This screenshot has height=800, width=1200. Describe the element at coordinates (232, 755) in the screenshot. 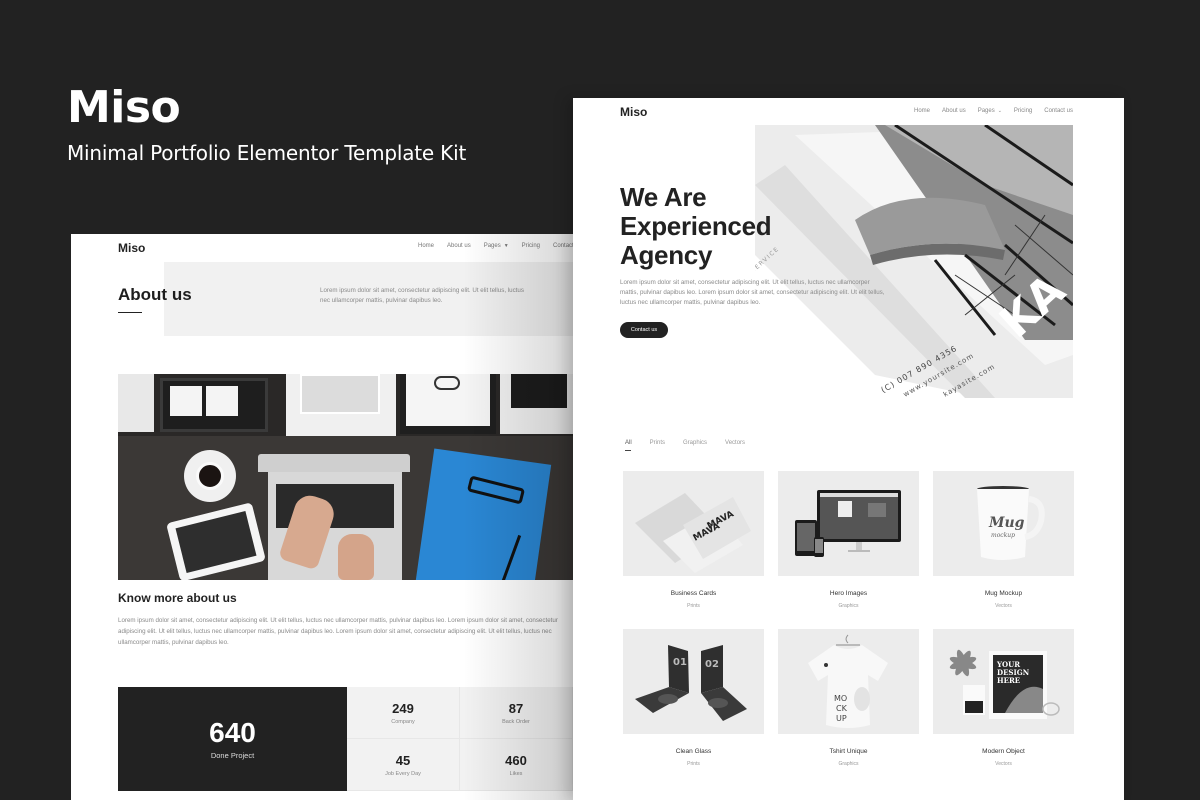

I see `stat-label: Done Project` at that location.